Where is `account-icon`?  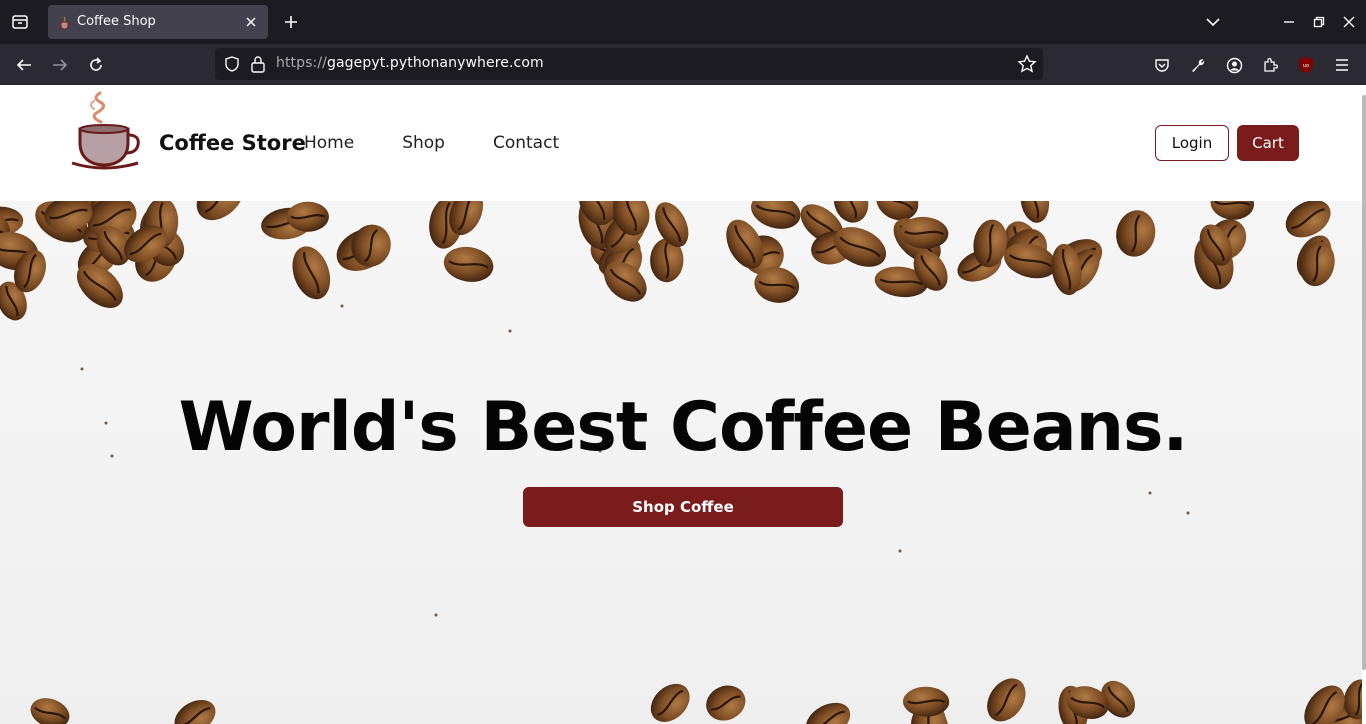 account-icon is located at coordinates (1234, 65).